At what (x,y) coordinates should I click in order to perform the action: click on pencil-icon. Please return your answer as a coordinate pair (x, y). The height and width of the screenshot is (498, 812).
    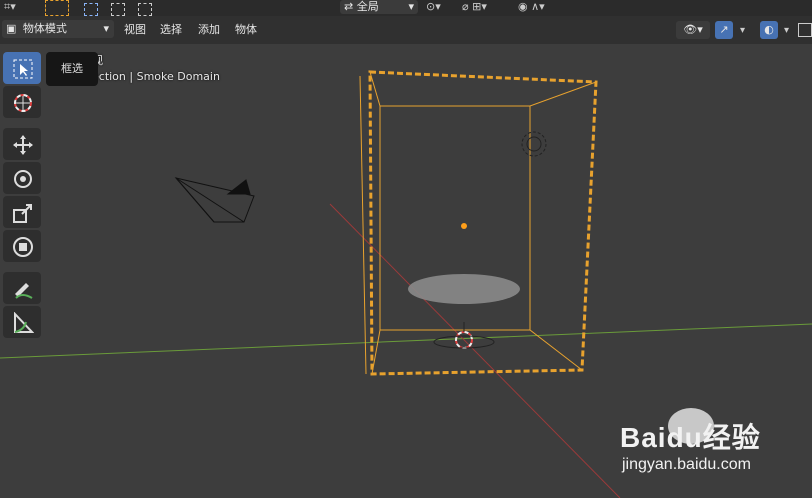
    Looking at the image, I should click on (24, 291).